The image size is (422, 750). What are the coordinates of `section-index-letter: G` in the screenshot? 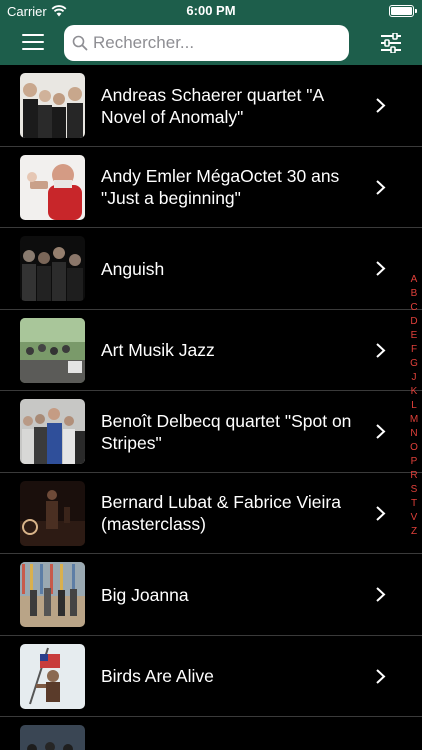 It's located at (414, 364).